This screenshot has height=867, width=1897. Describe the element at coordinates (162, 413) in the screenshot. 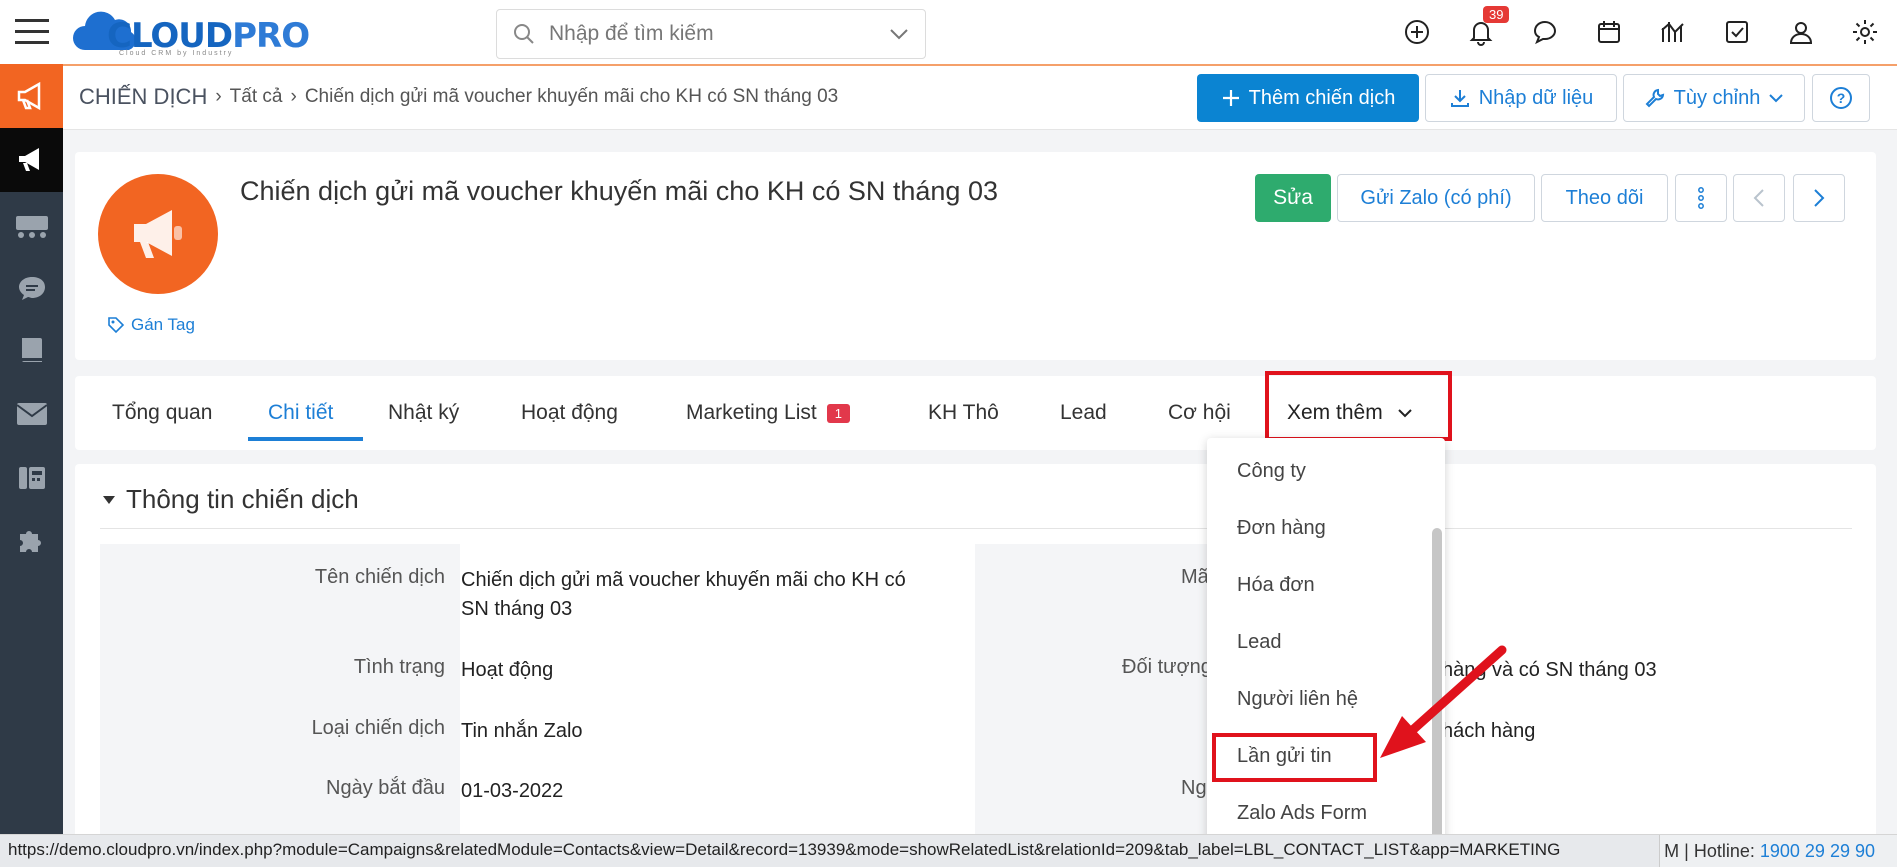

I see `tab-overview: Tổng quan` at that location.